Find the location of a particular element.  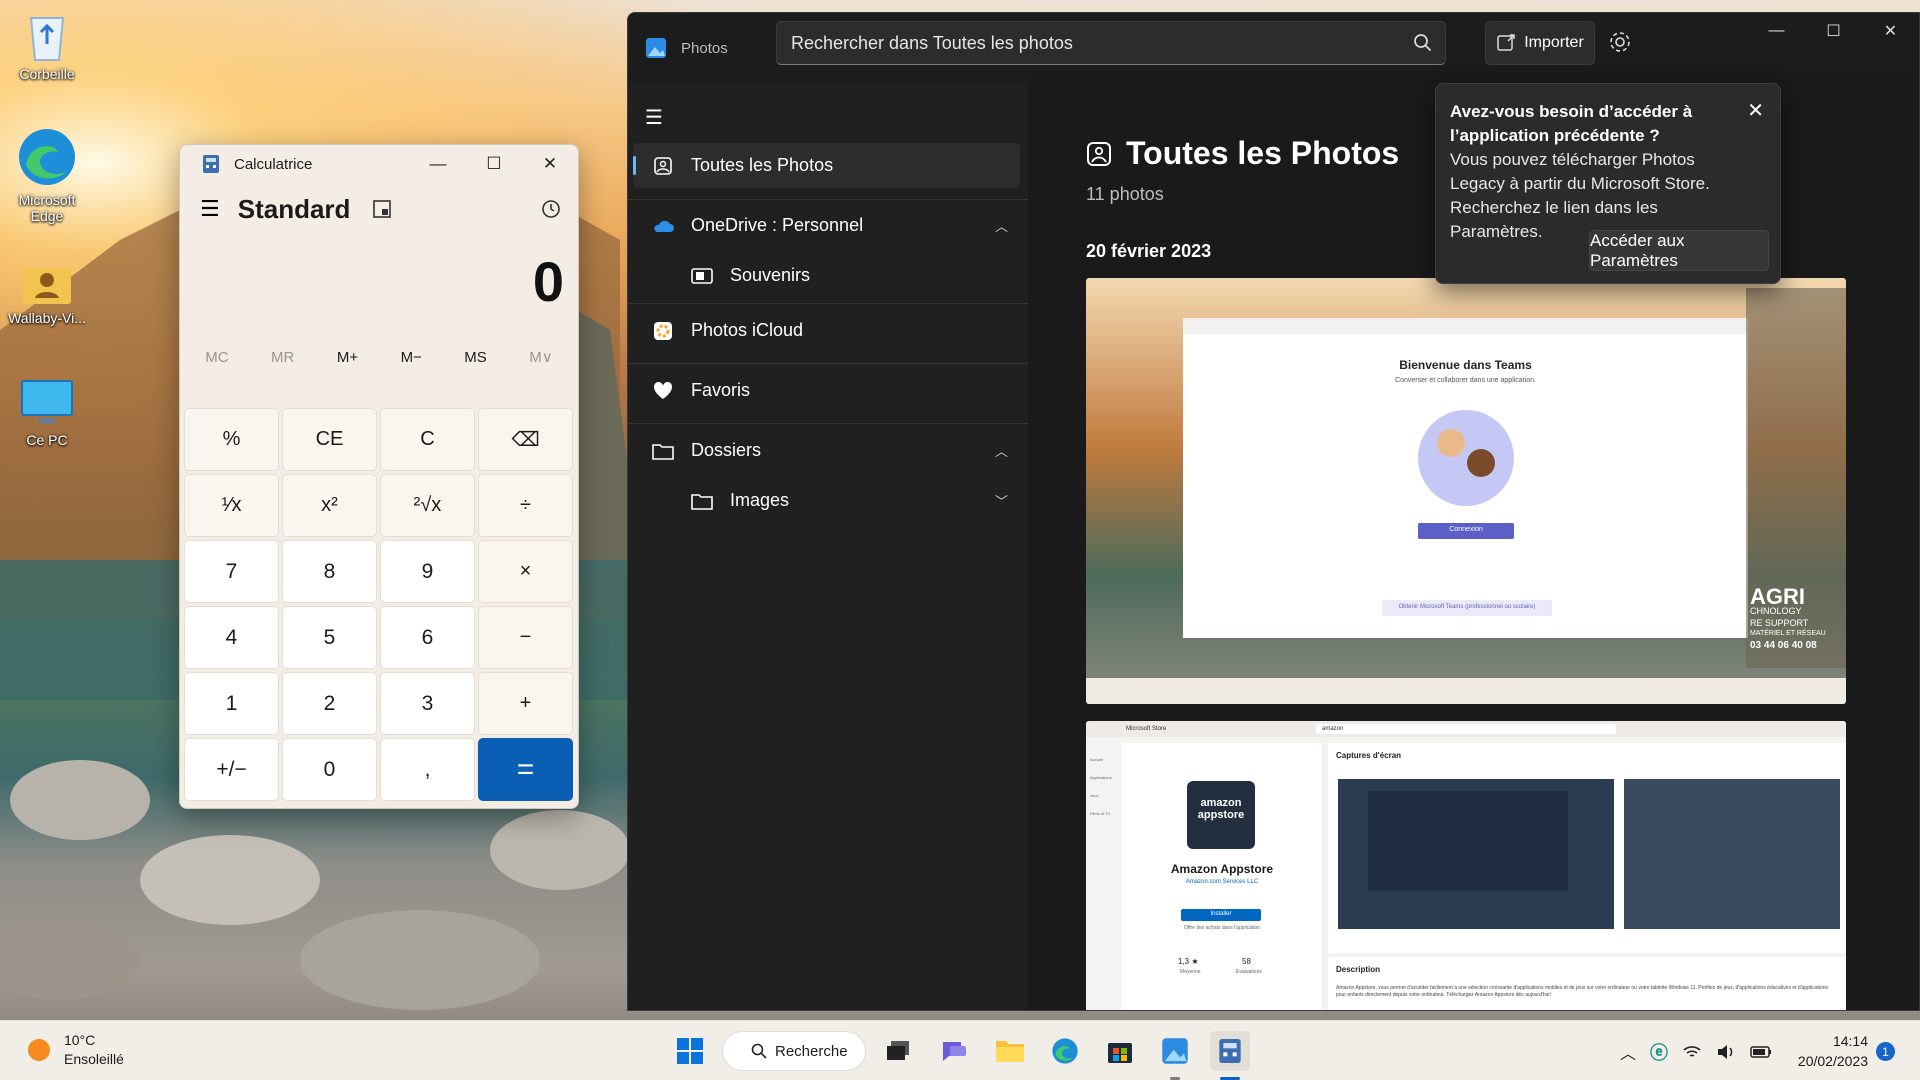

folder-icon is located at coordinates (1010, 1051).